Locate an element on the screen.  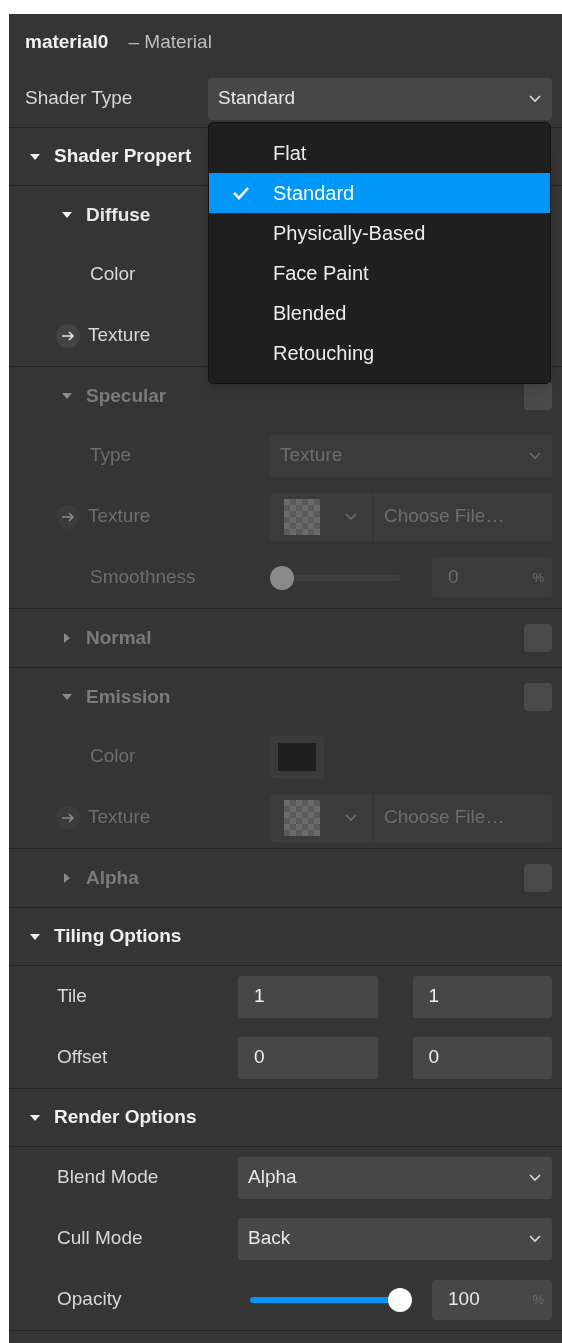
number-value: 100 is located at coordinates (464, 1299).